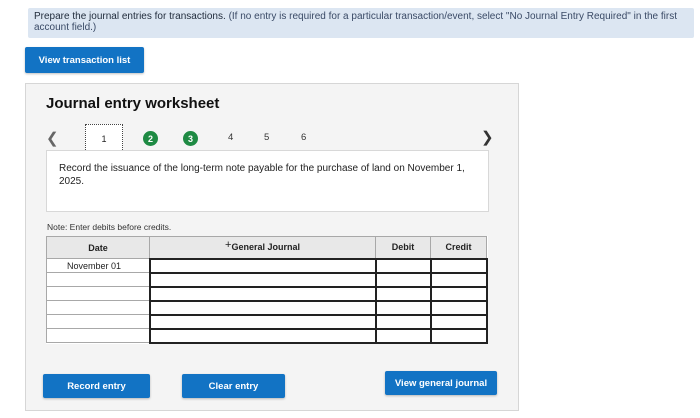 Image resolution: width=700 pixels, height=418 pixels. What do you see at coordinates (266, 137) in the screenshot?
I see `pager-item-5: 5` at bounding box center [266, 137].